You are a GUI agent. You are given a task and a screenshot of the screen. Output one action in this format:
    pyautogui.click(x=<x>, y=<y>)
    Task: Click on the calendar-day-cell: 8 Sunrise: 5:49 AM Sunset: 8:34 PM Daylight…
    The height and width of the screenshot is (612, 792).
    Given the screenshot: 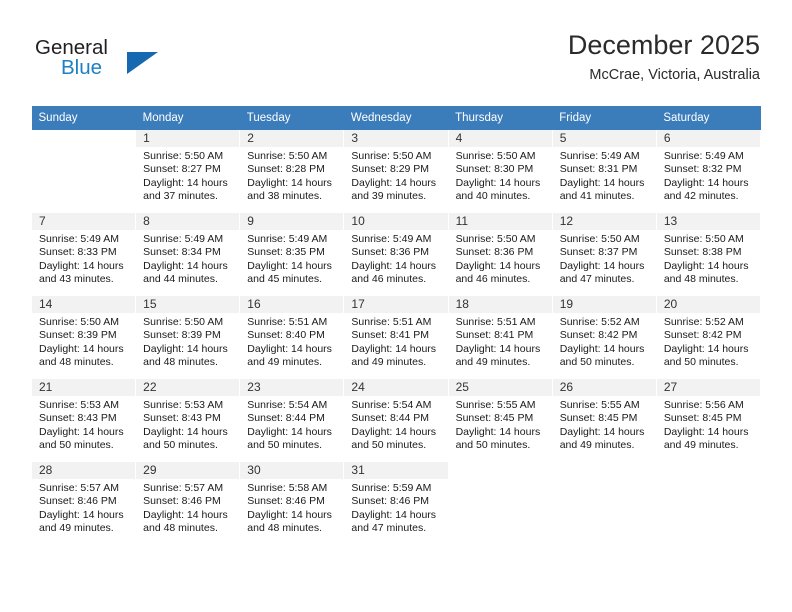 What is the action you would take?
    pyautogui.click(x=188, y=254)
    